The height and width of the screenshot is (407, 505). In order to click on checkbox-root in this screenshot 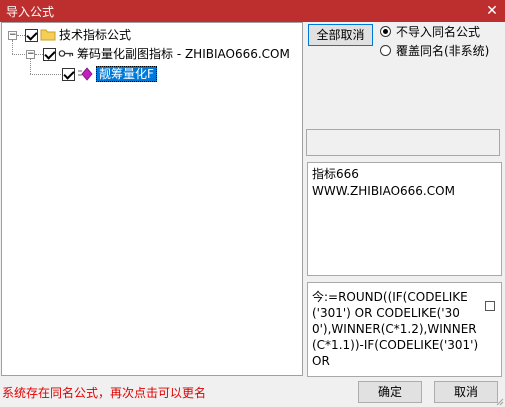, I will do `click(31, 35)`.